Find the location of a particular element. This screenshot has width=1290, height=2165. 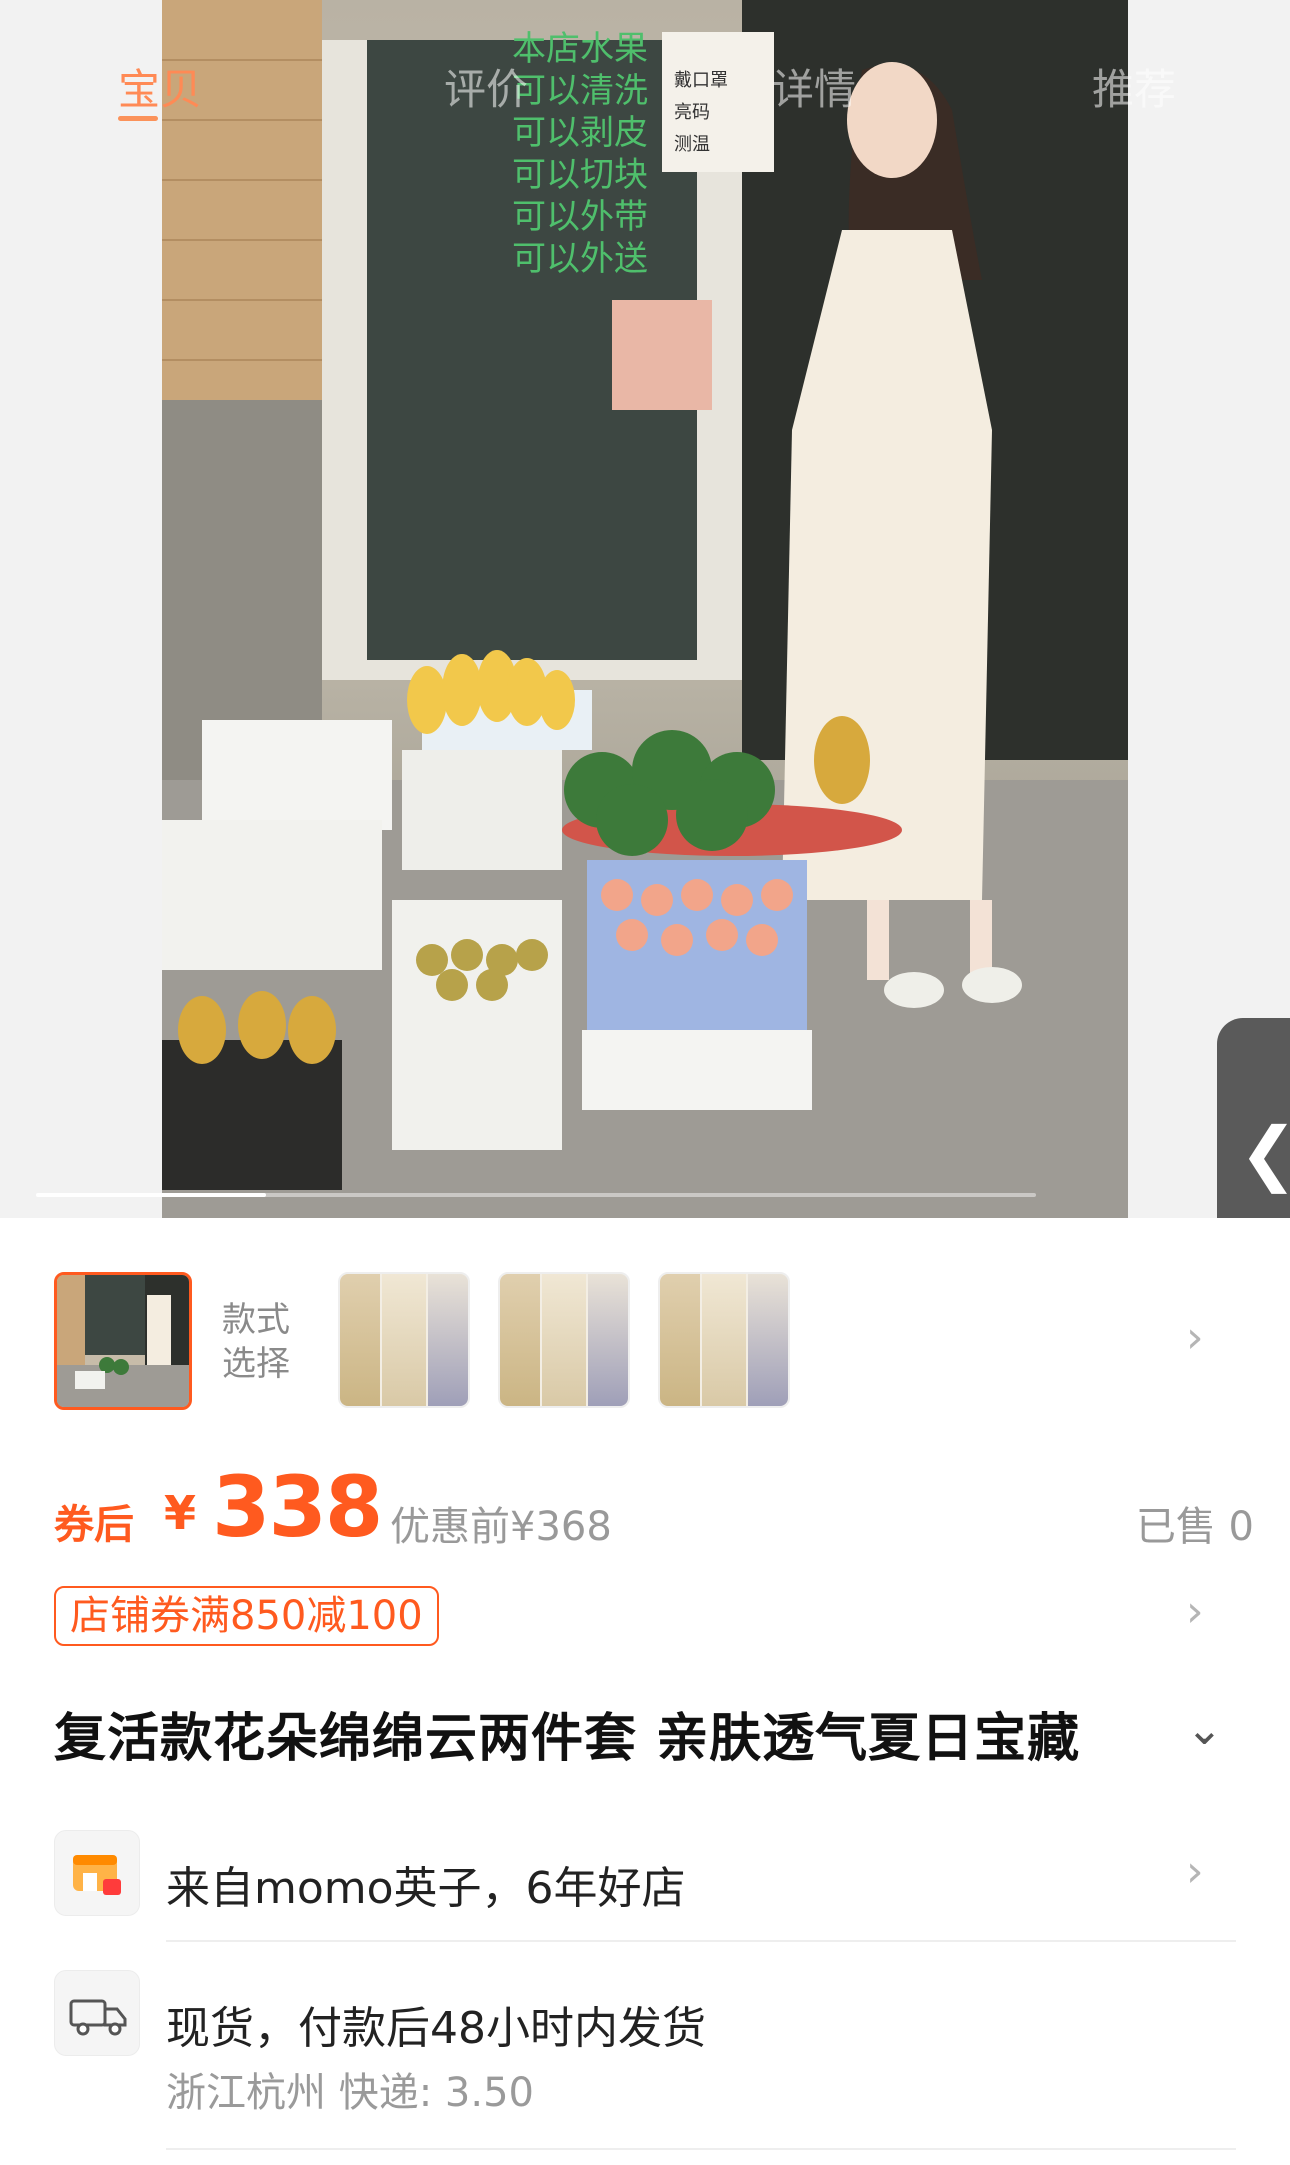

currency-symbol: ¥ is located at coordinates (180, 1513).